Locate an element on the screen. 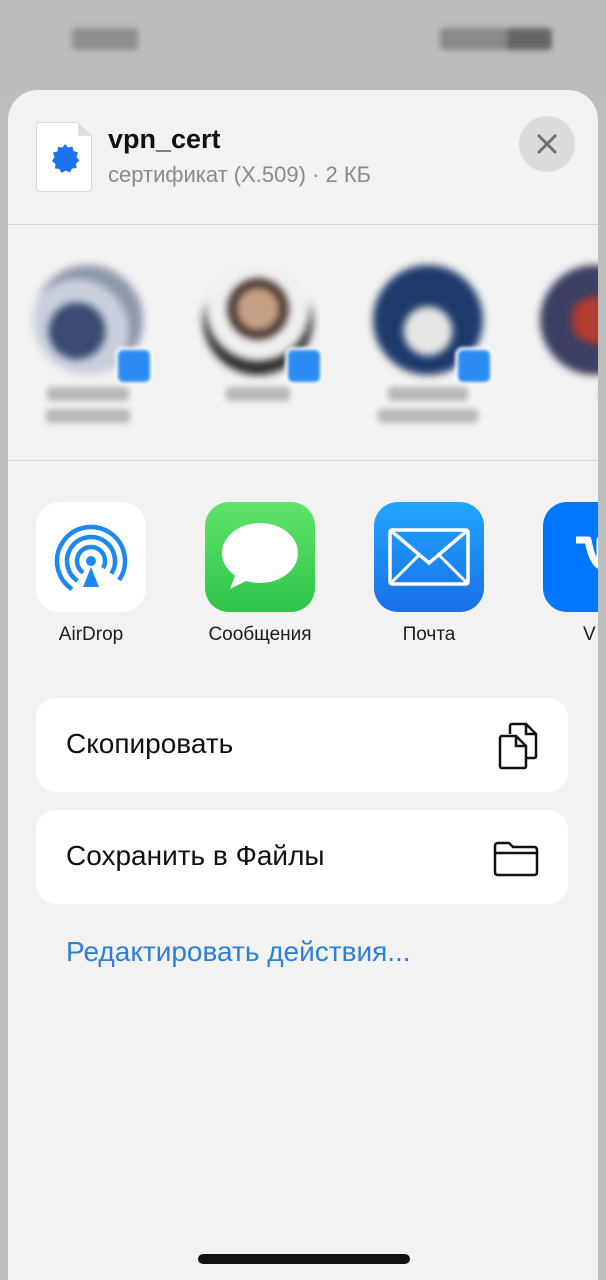 This screenshot has height=1280, width=606. app-messages: Сообщения is located at coordinates (260, 577).